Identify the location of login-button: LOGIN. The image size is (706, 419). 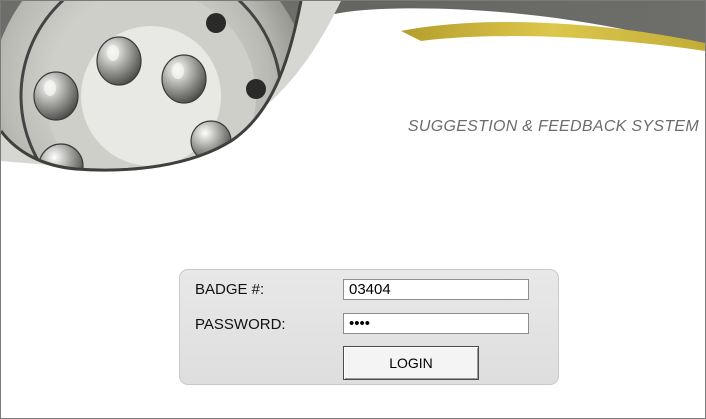
(411, 363).